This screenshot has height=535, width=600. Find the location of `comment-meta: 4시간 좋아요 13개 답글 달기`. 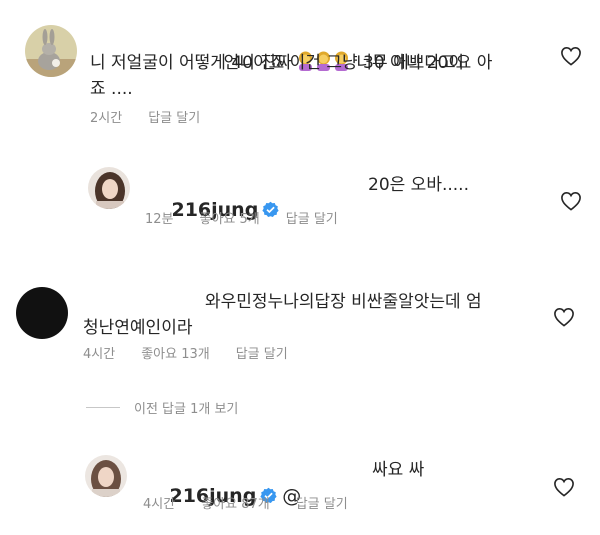

comment-meta: 4시간 좋아요 13개 답글 달기 is located at coordinates (198, 352).